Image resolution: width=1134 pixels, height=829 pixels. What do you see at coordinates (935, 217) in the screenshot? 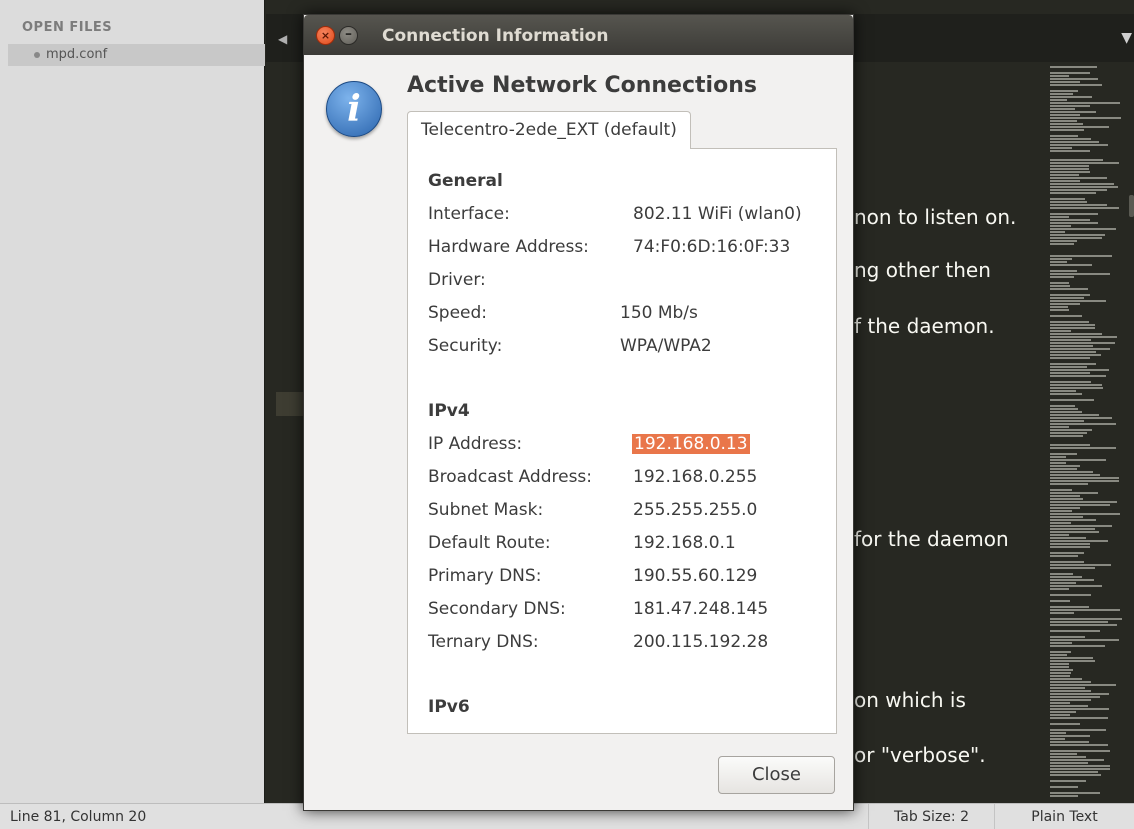
I see `code-line: non to listen on.` at bounding box center [935, 217].